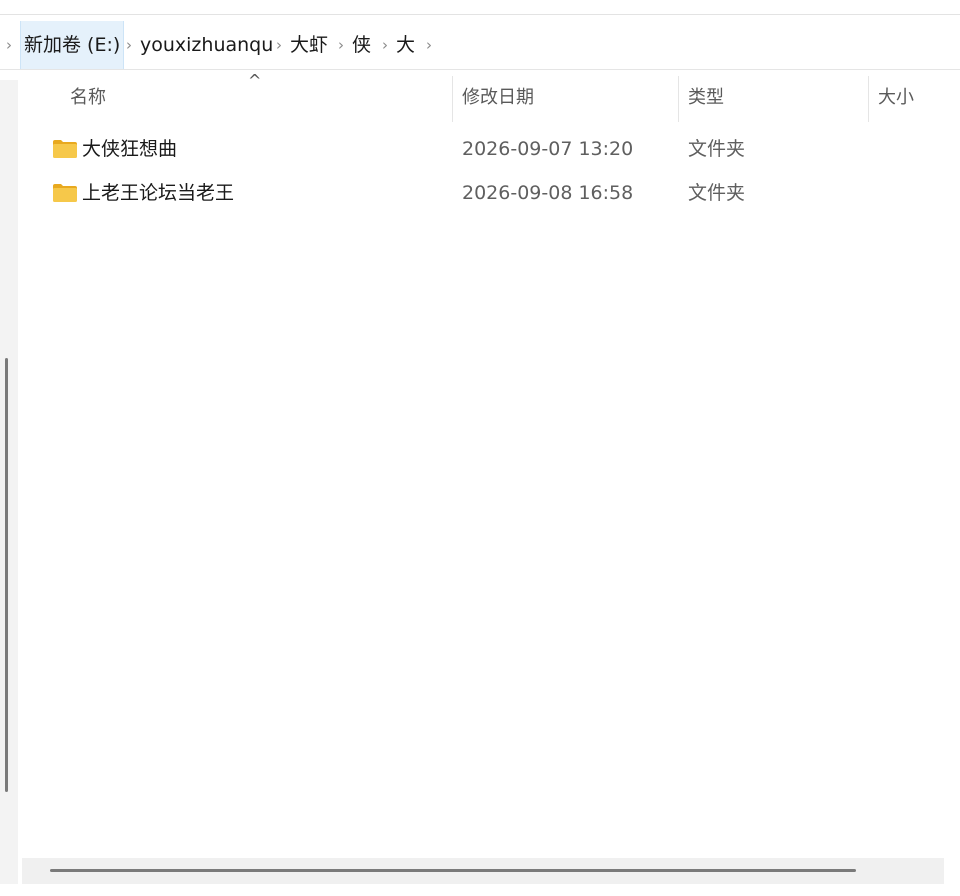  I want to click on sort-ascending-icon: ^, so click(255, 80).